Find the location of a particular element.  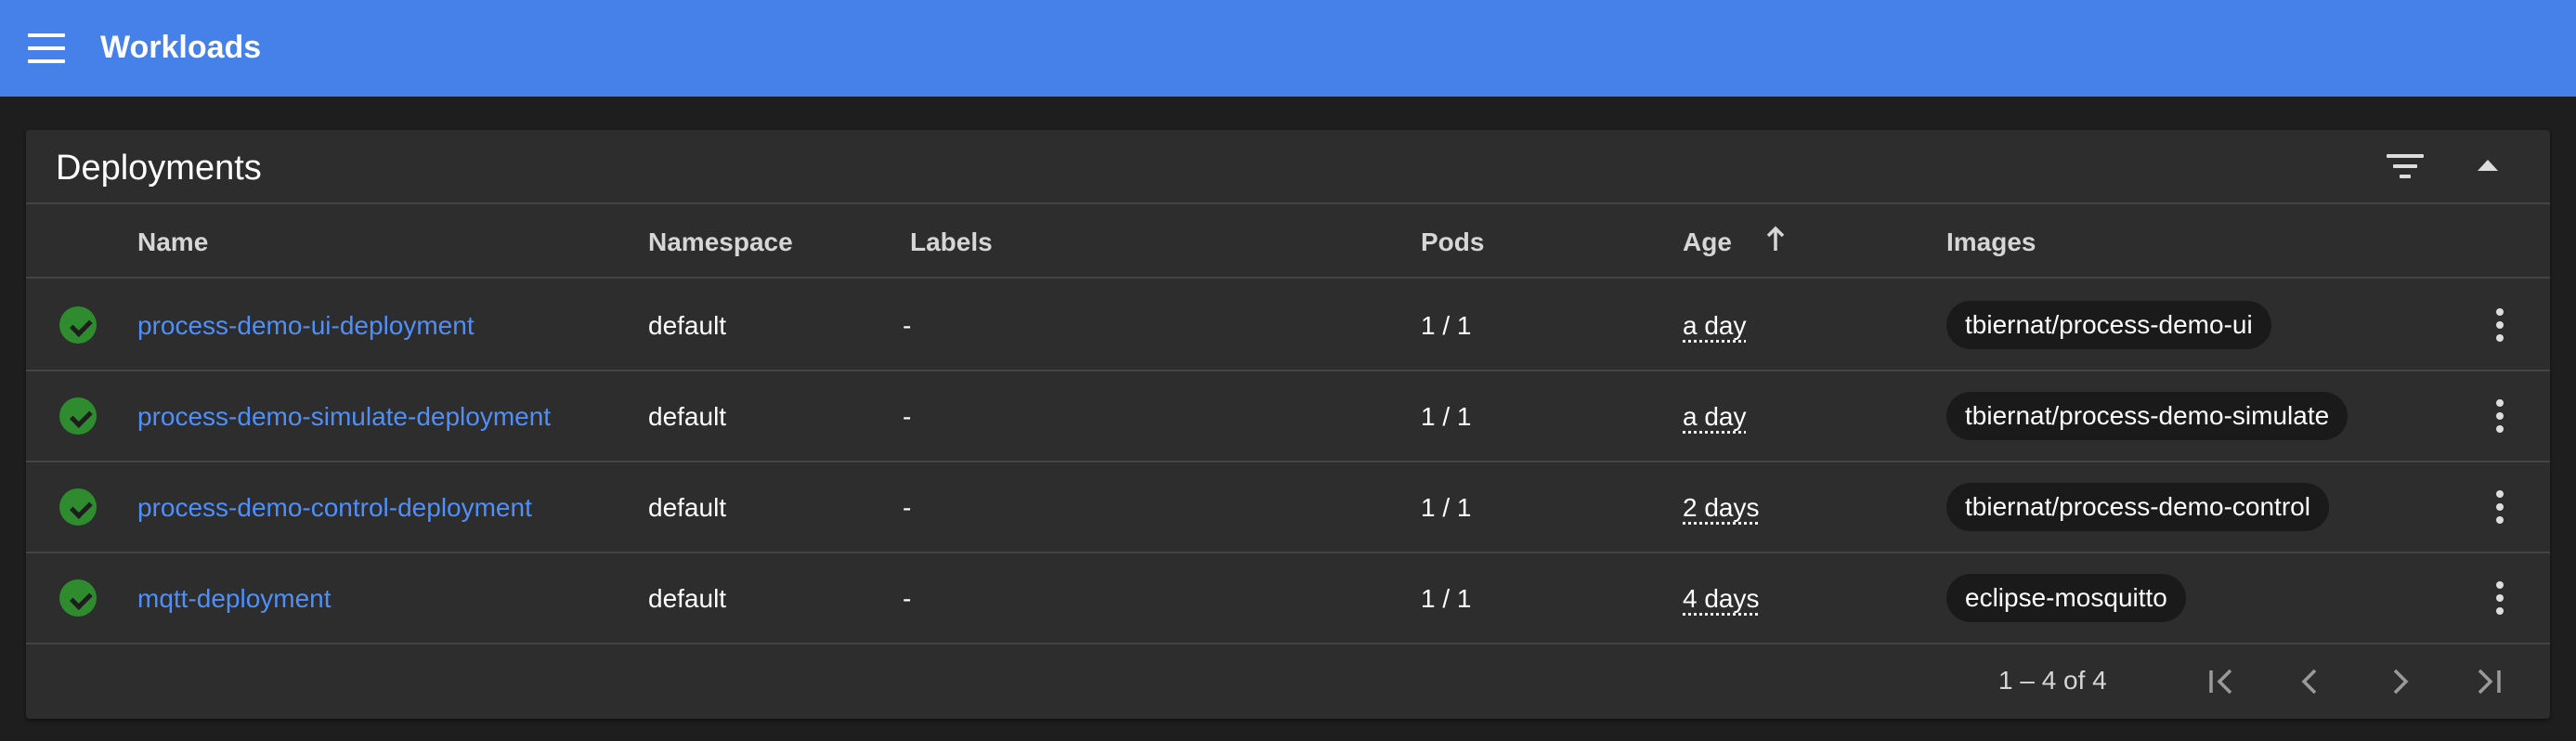

age-cell: 2 days is located at coordinates (1722, 507).